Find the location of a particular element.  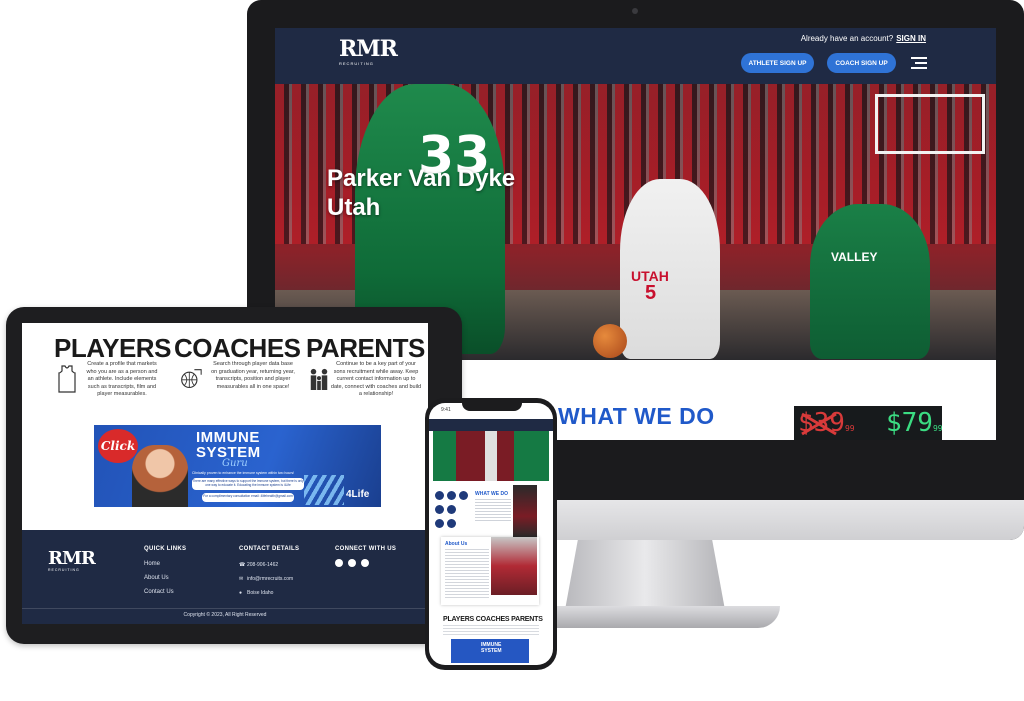

contact-location-text: Boise Idaho is located at coordinates (260, 593).